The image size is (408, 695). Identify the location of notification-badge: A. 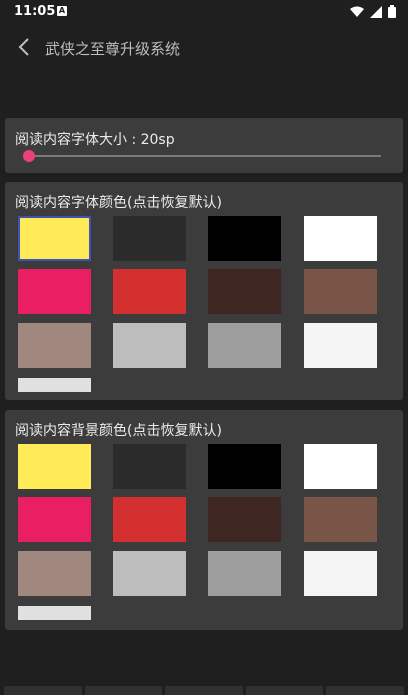
(62, 11).